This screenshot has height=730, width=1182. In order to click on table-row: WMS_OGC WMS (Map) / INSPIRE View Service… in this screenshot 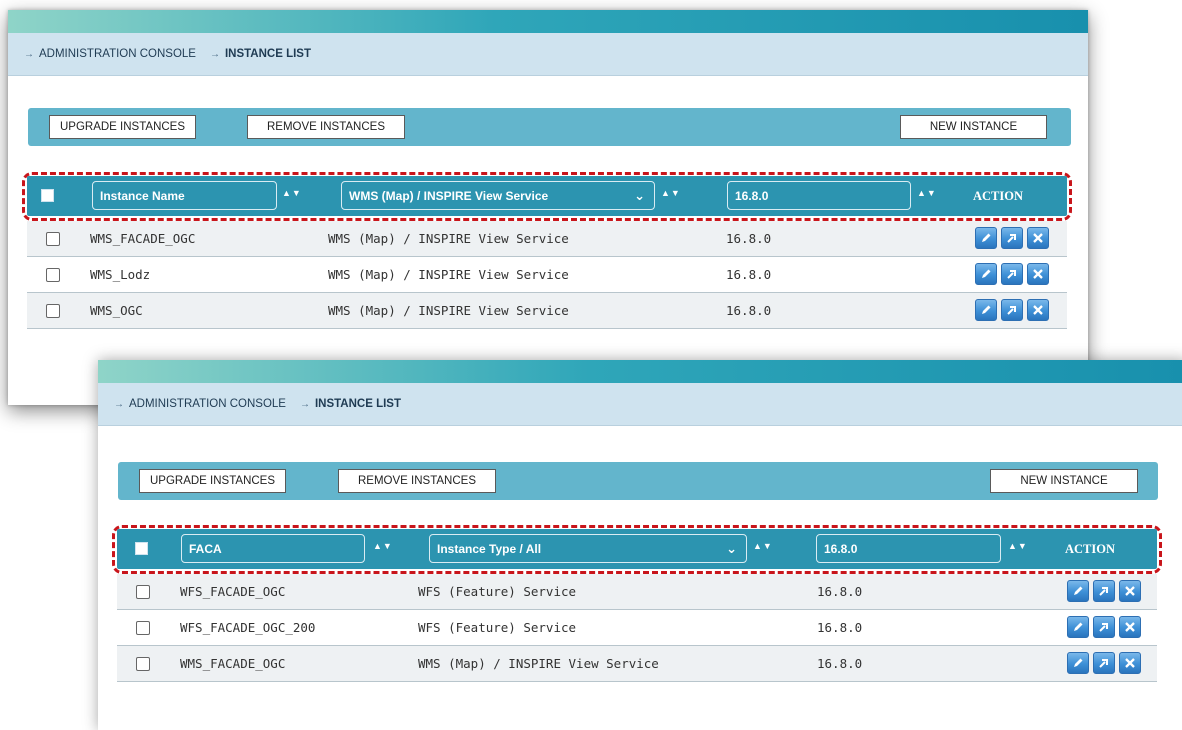, I will do `click(547, 311)`.